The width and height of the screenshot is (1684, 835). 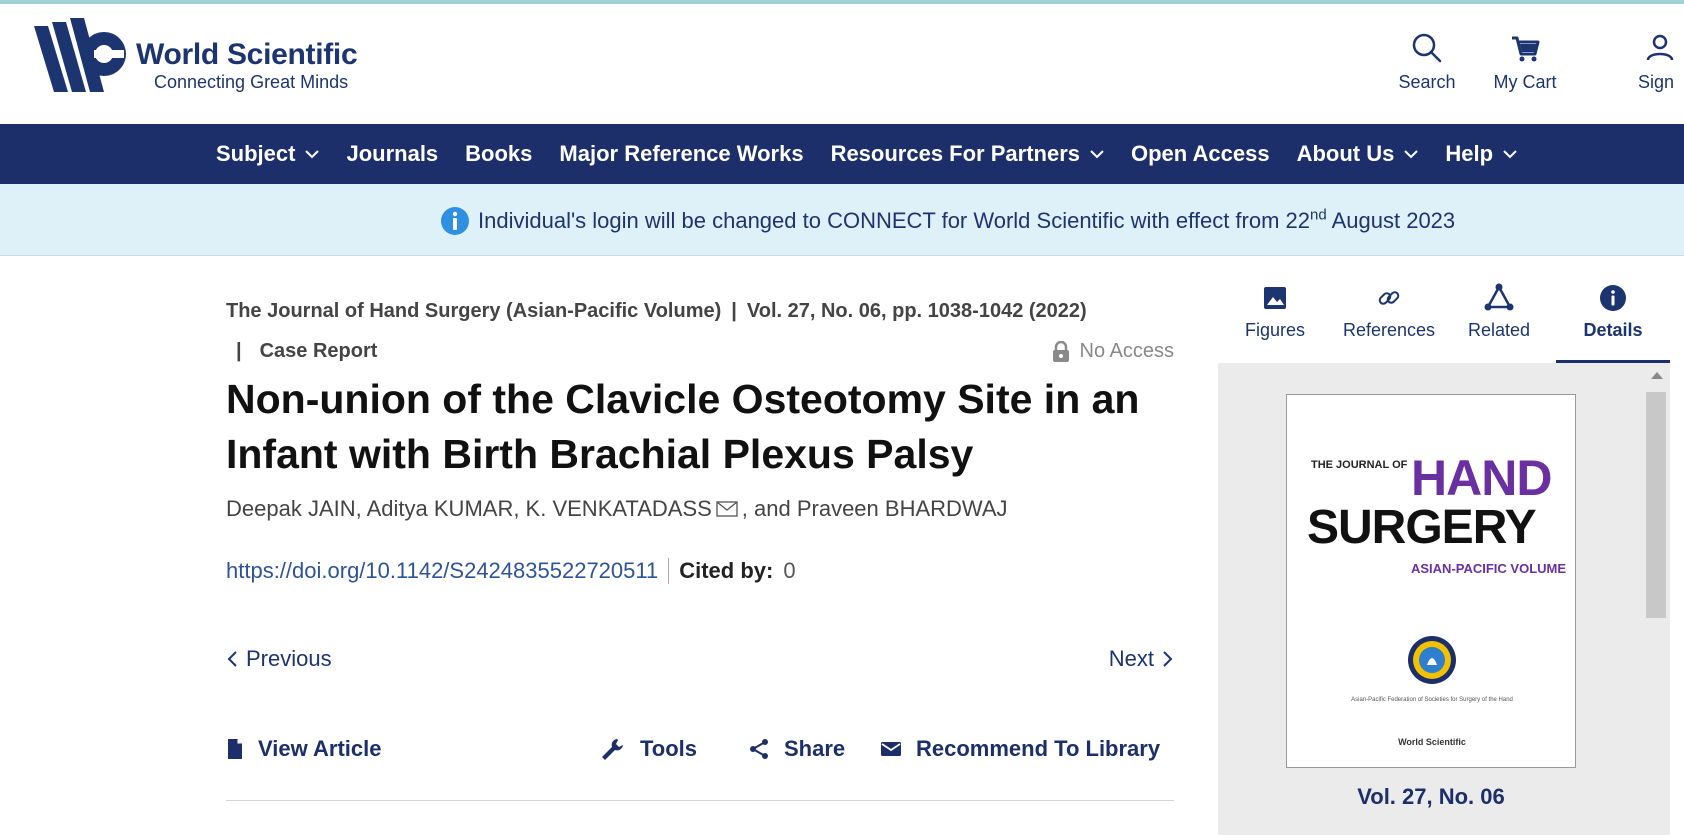 What do you see at coordinates (80, 55) in the screenshot?
I see `logo-mark-icon` at bounding box center [80, 55].